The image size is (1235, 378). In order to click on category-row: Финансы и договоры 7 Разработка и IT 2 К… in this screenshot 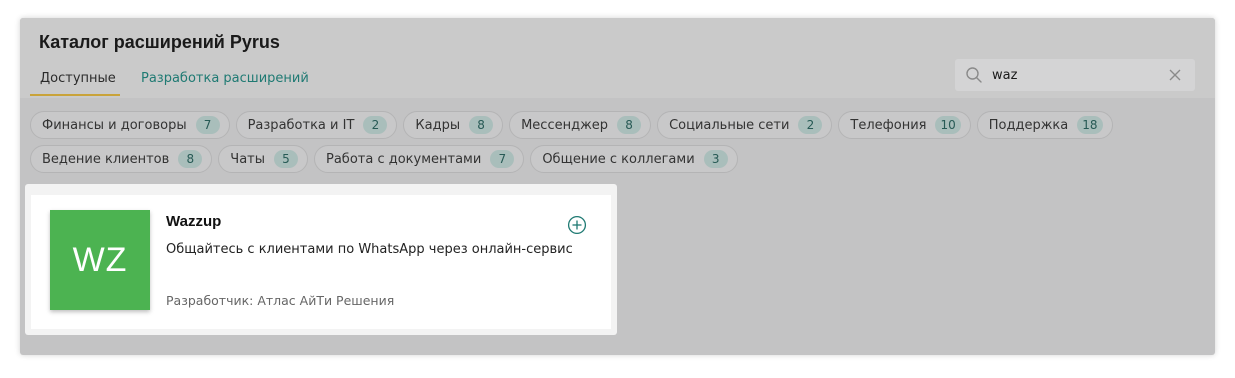, I will do `click(620, 125)`.